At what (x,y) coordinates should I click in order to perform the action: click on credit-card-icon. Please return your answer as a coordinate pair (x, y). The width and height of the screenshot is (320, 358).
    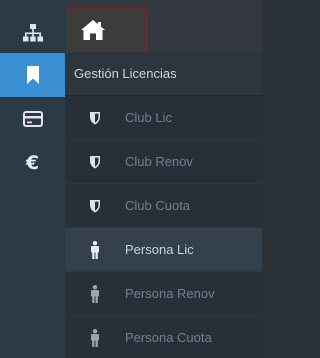
    Looking at the image, I should click on (32, 119).